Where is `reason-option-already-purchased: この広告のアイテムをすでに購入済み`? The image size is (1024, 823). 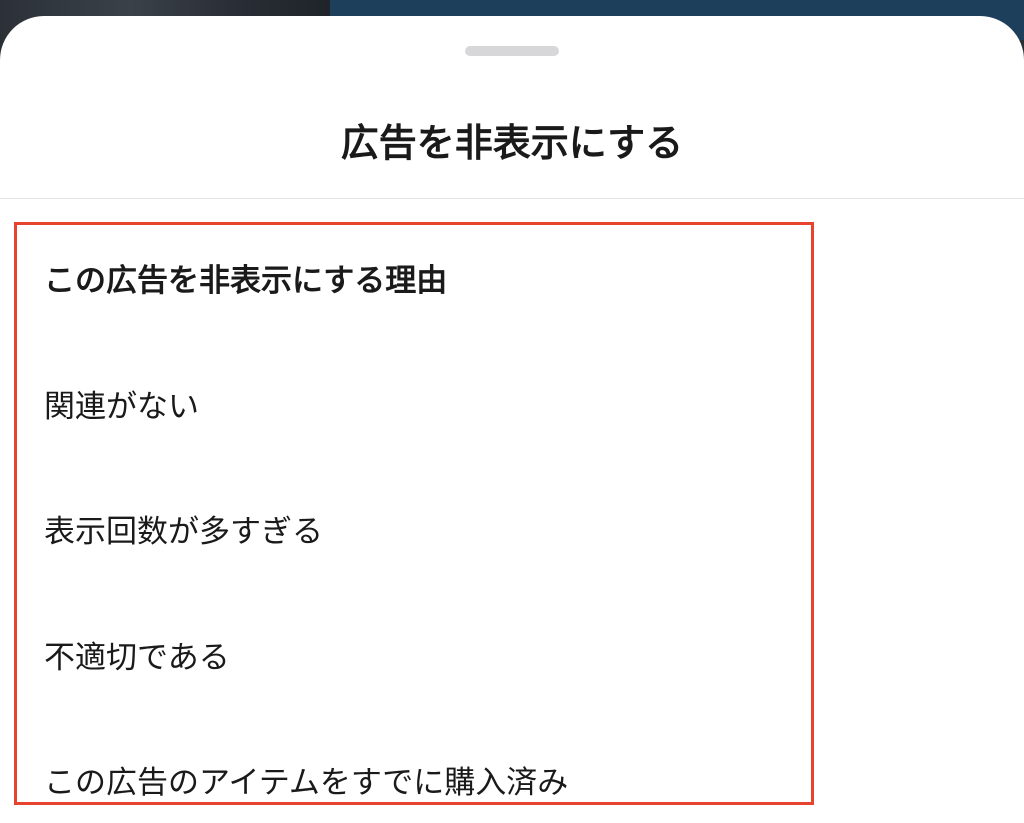
reason-option-already-purchased: この広告のアイテムをすでに購入済み is located at coordinates (306, 782).